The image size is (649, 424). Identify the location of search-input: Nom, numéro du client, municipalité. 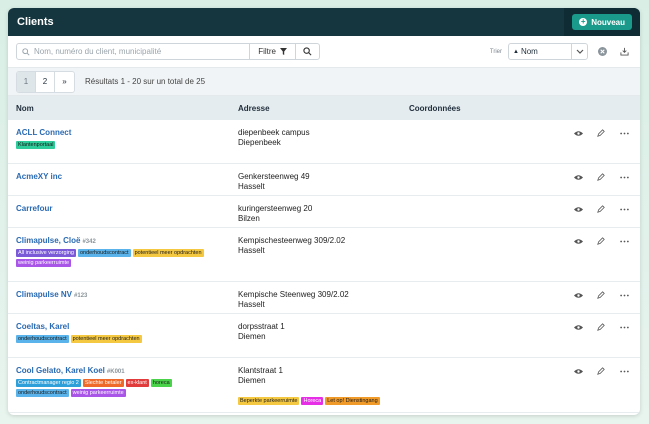
(133, 51).